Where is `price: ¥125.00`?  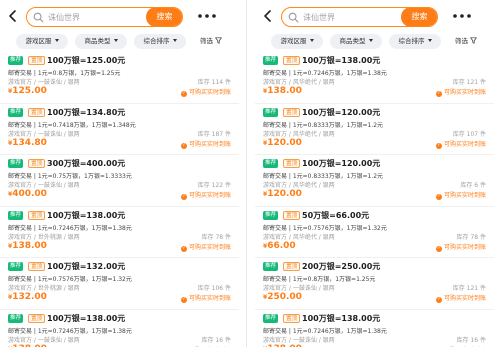 price: ¥125.00 is located at coordinates (27, 91).